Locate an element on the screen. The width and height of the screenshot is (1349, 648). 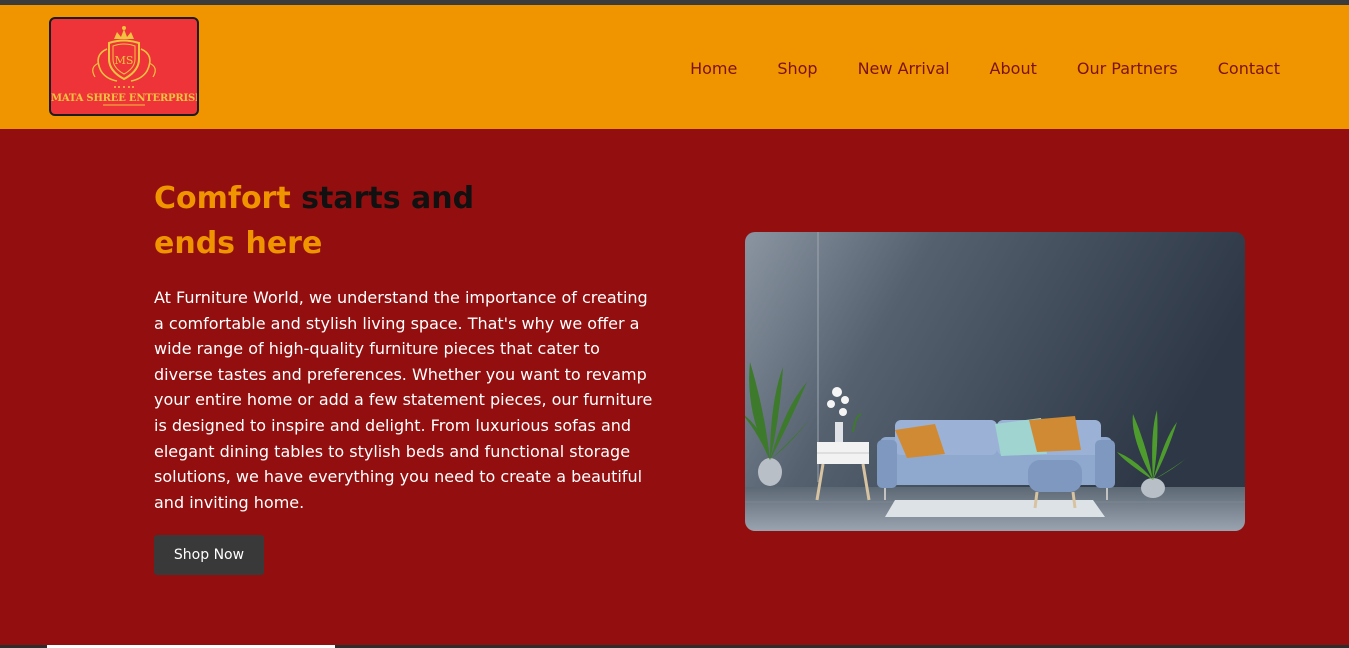
brand-logo: MS MATA SHREE ENTERPRISES is located at coordinates (124, 66).